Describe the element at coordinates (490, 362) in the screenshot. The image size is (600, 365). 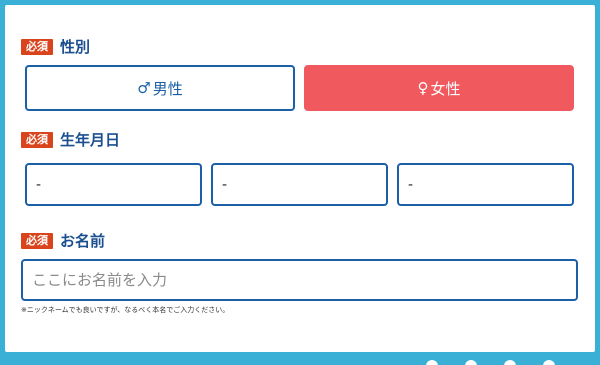
I see `pager-dots` at that location.